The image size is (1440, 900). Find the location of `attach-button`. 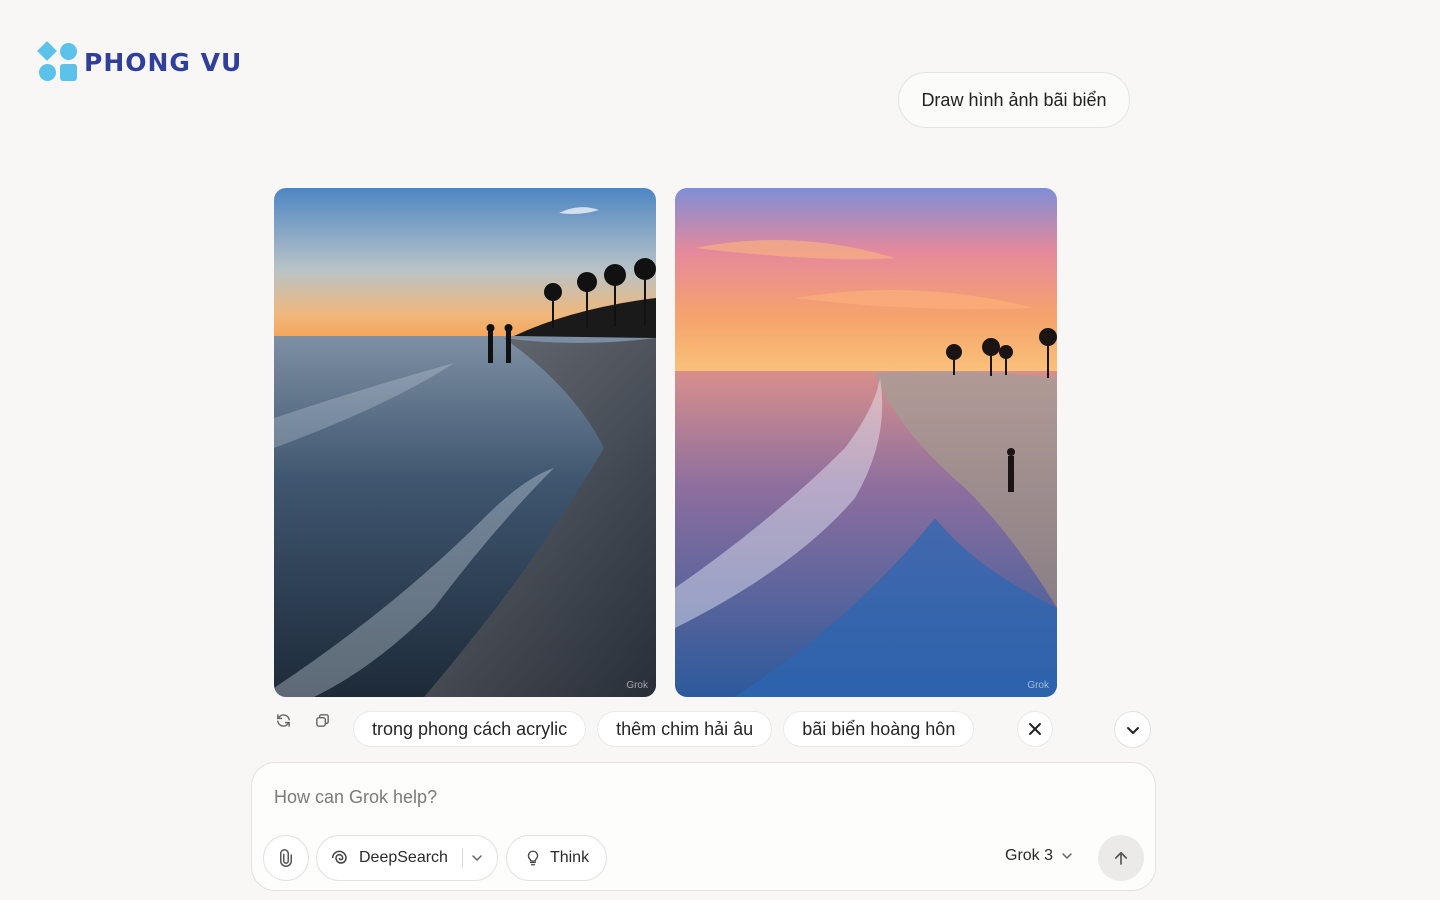

attach-button is located at coordinates (286, 858).